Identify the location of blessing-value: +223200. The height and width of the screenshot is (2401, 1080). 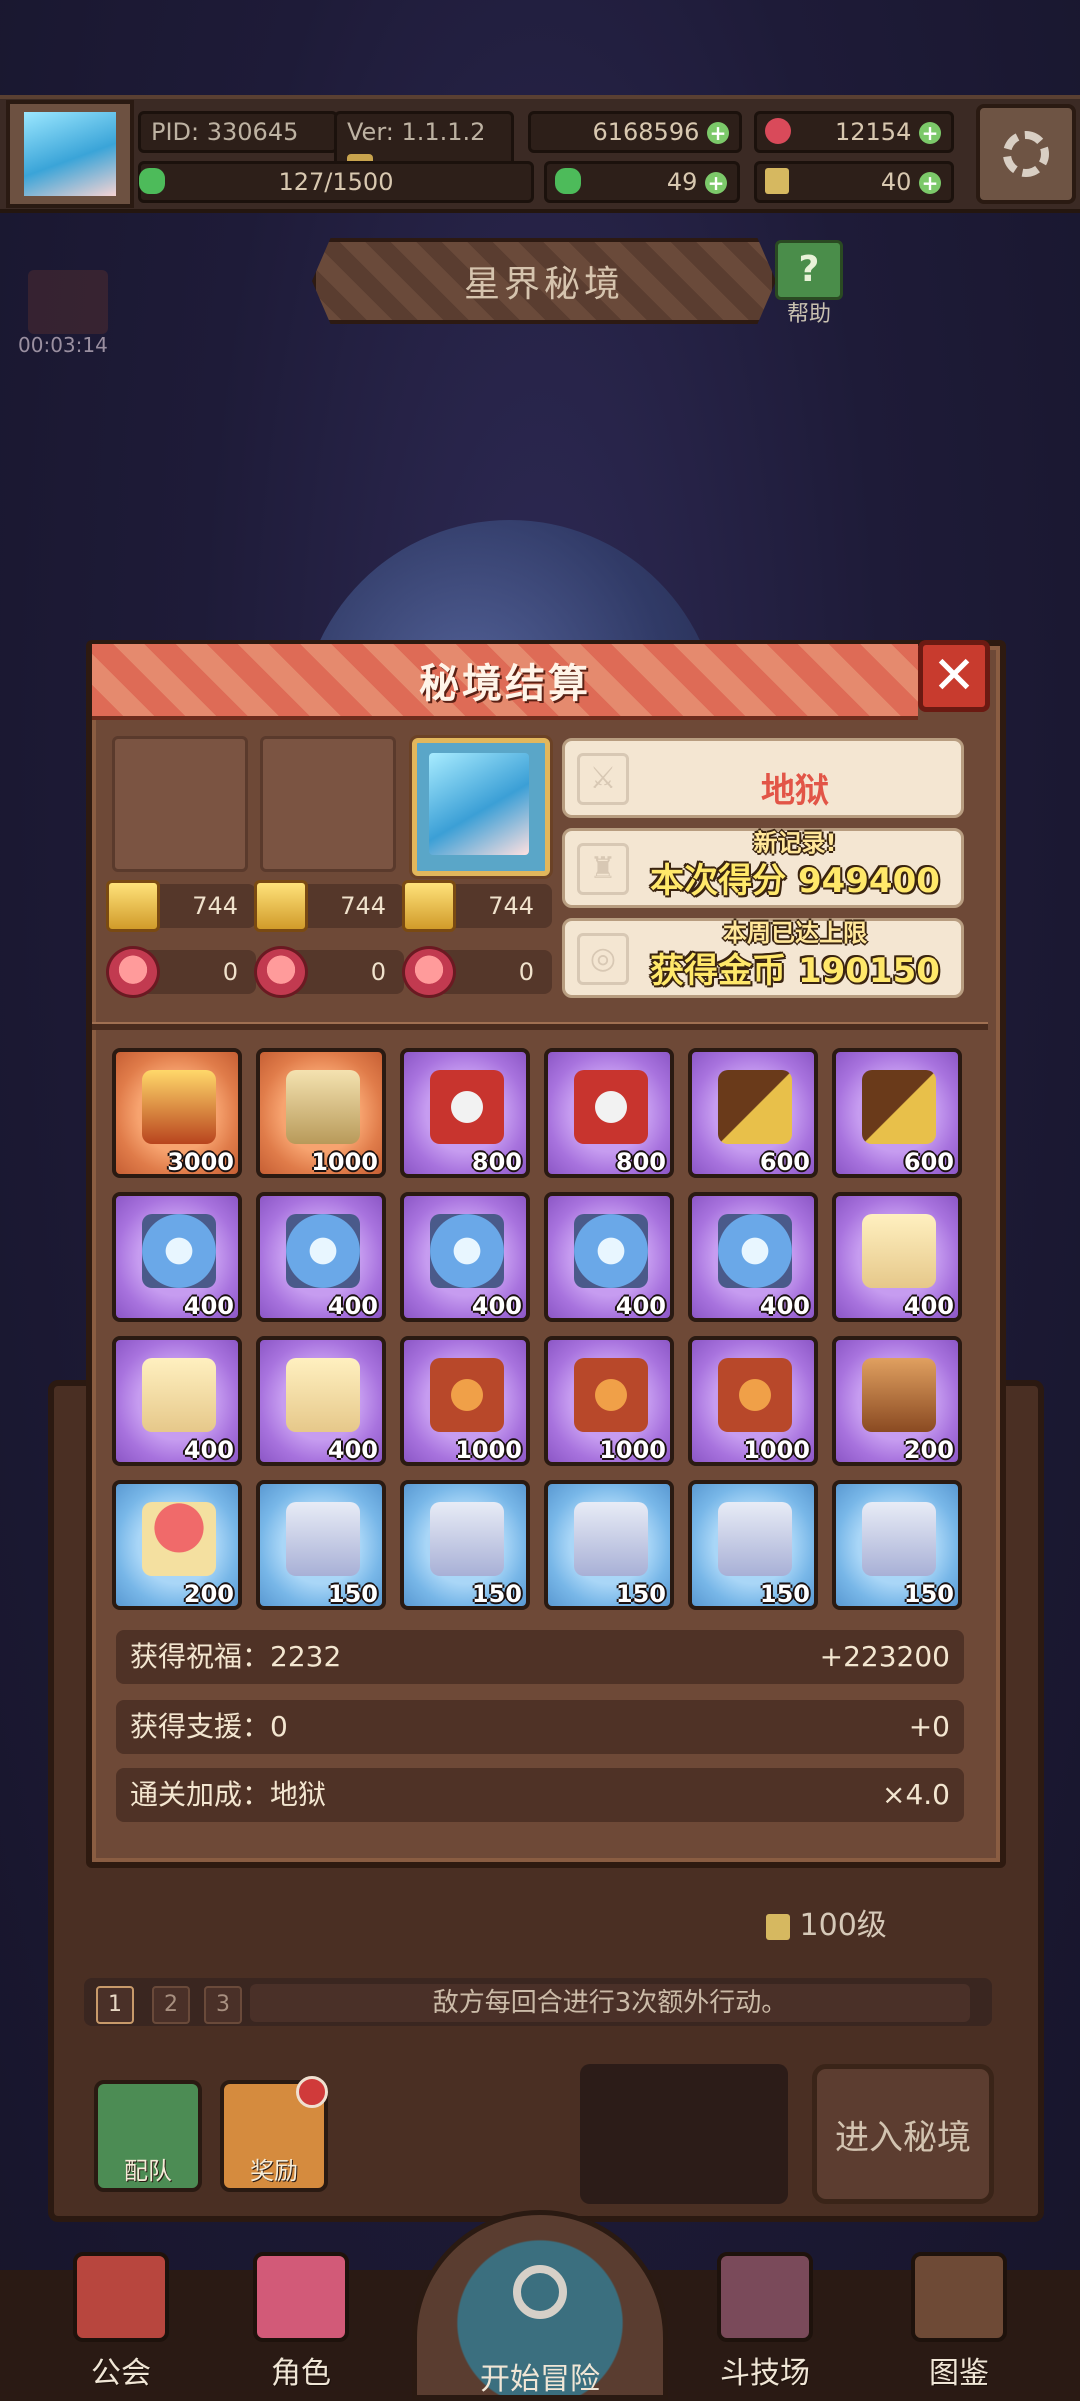
(884, 1656).